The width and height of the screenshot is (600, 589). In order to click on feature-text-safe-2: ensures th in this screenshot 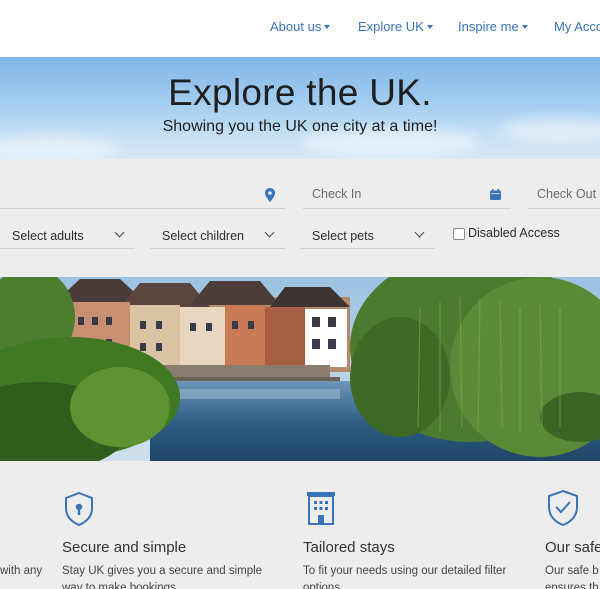, I will do `click(572, 585)`.